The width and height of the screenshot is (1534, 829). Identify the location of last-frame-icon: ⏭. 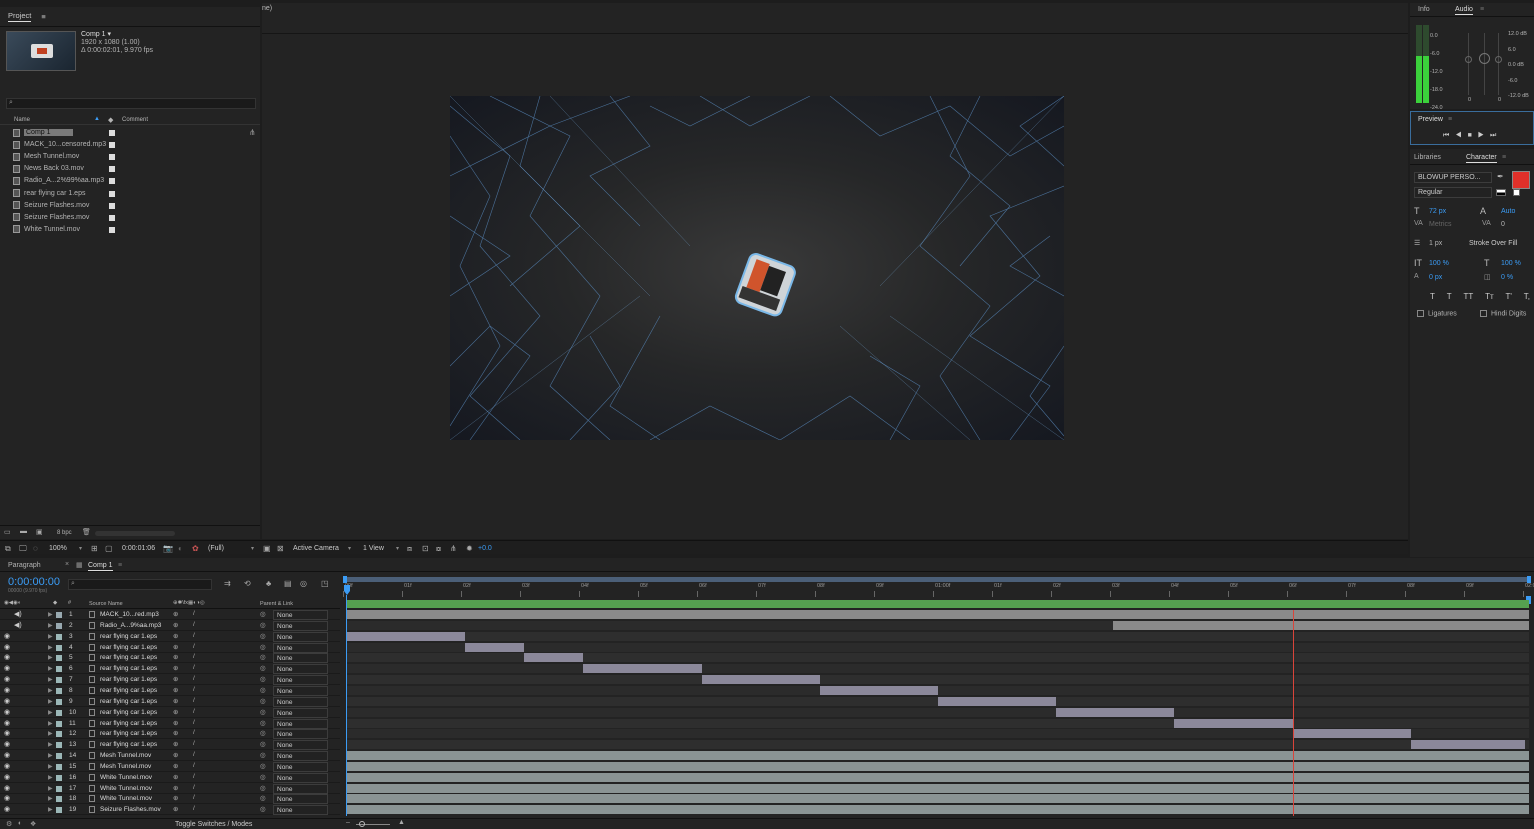
(1496, 135).